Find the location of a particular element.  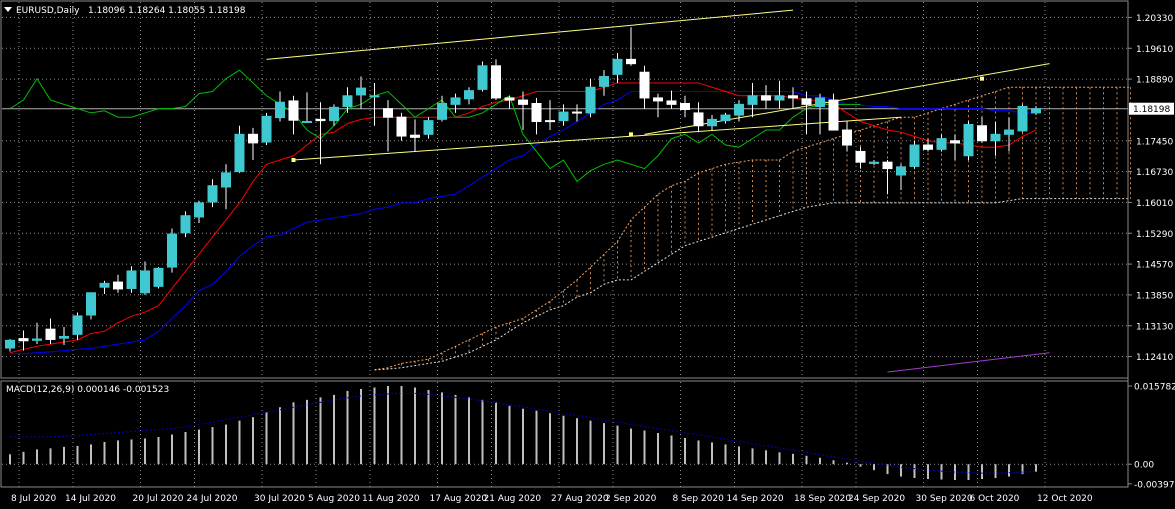

price-tick-label: 1.19610 is located at coordinates (1154, 50).